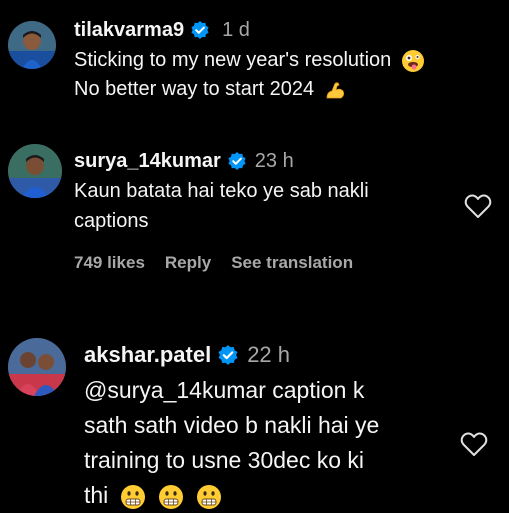 The image size is (509, 513). What do you see at coordinates (292, 263) in the screenshot?
I see `see-translation-link: See translation` at bounding box center [292, 263].